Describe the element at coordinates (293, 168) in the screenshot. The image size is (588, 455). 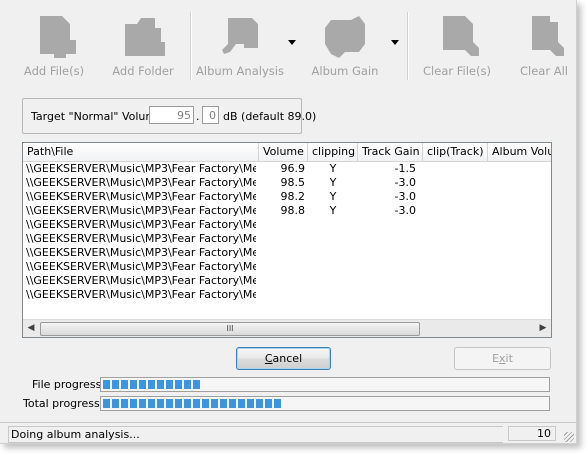
I see `cell-volume: 96.9` at that location.